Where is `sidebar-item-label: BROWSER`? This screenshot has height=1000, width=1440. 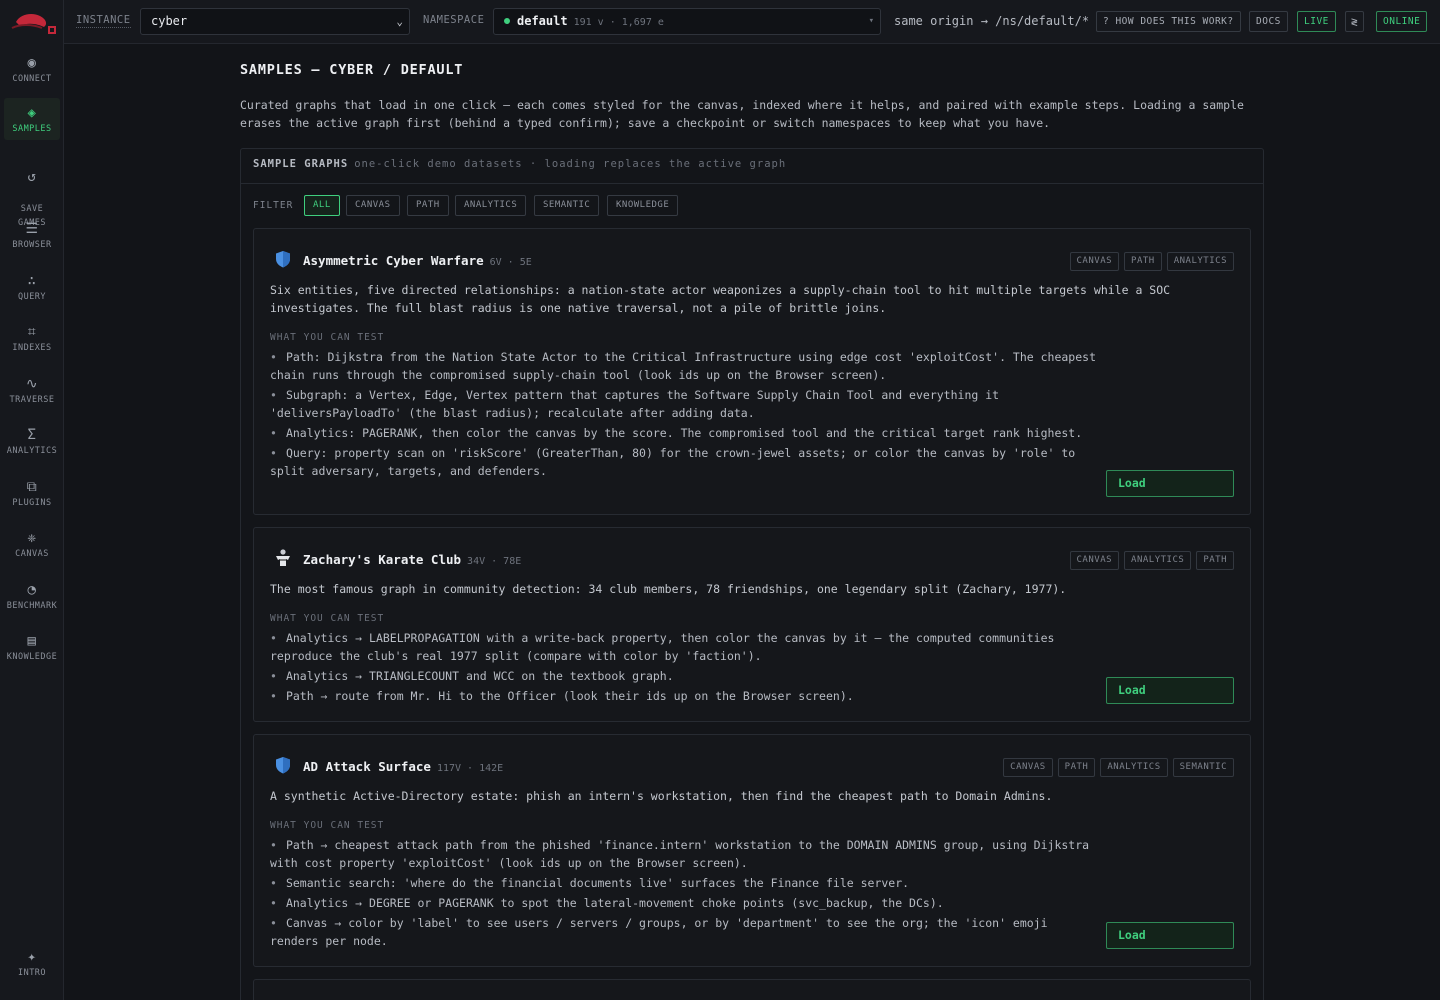
sidebar-item-label: BROWSER is located at coordinates (32, 245).